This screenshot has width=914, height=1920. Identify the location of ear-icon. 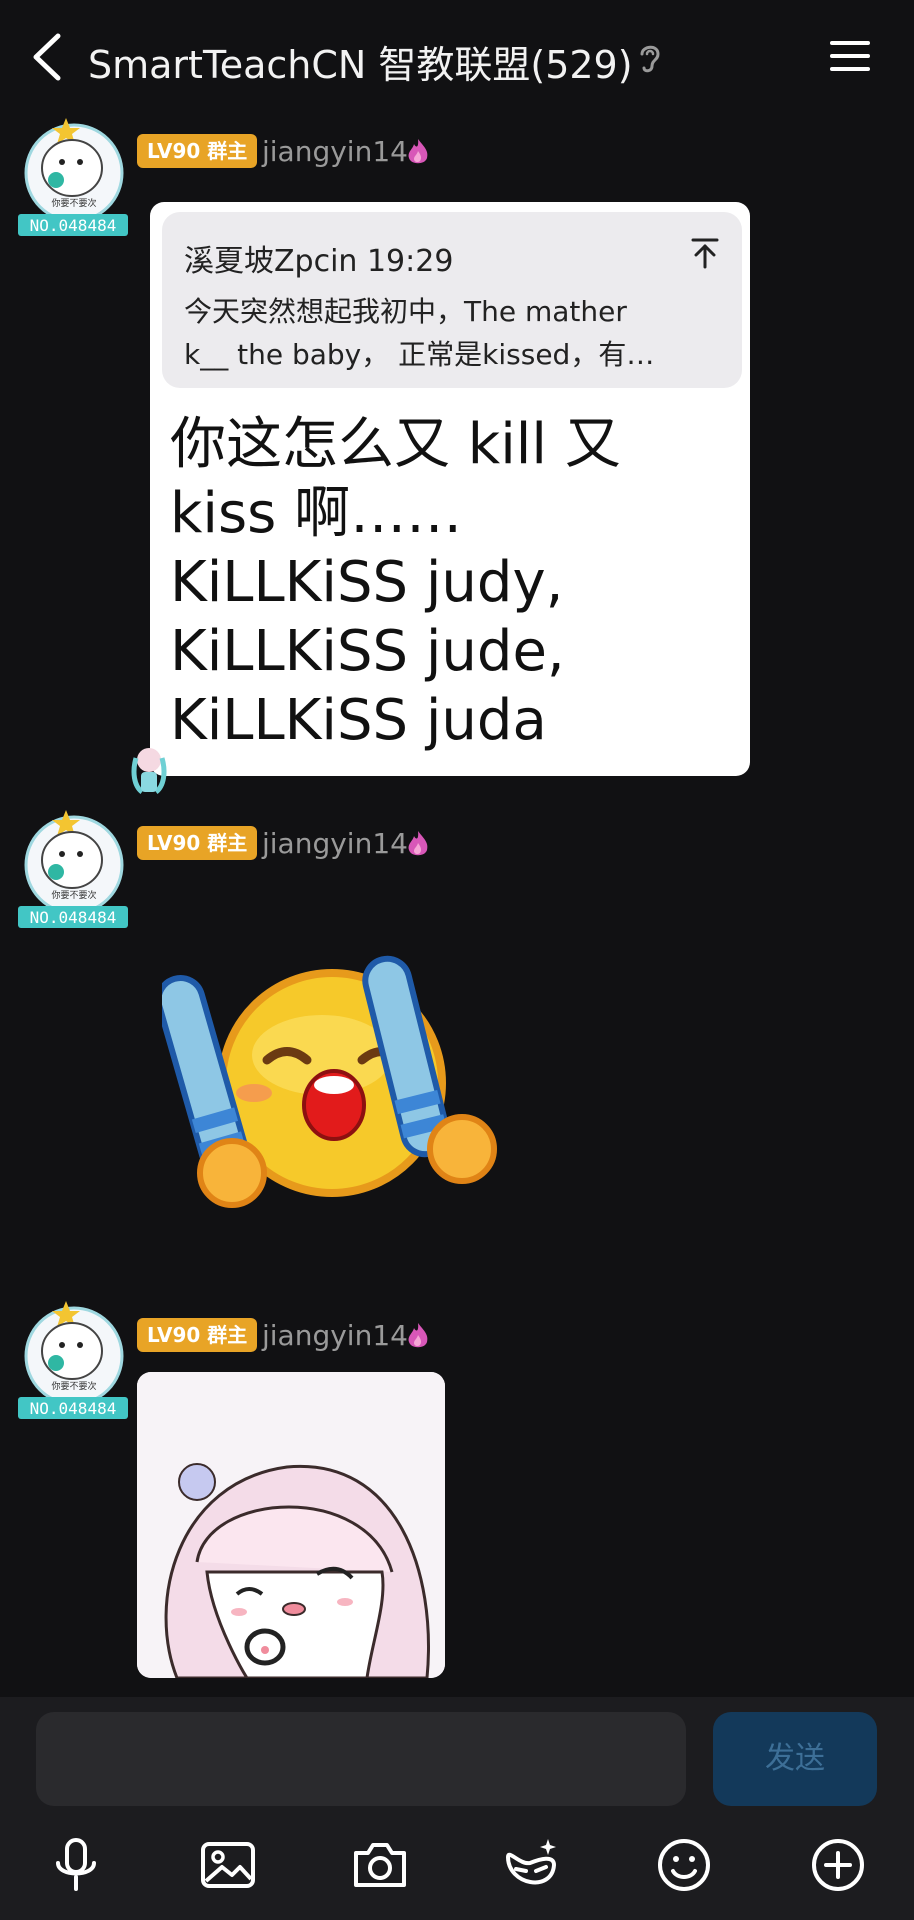
(650, 58).